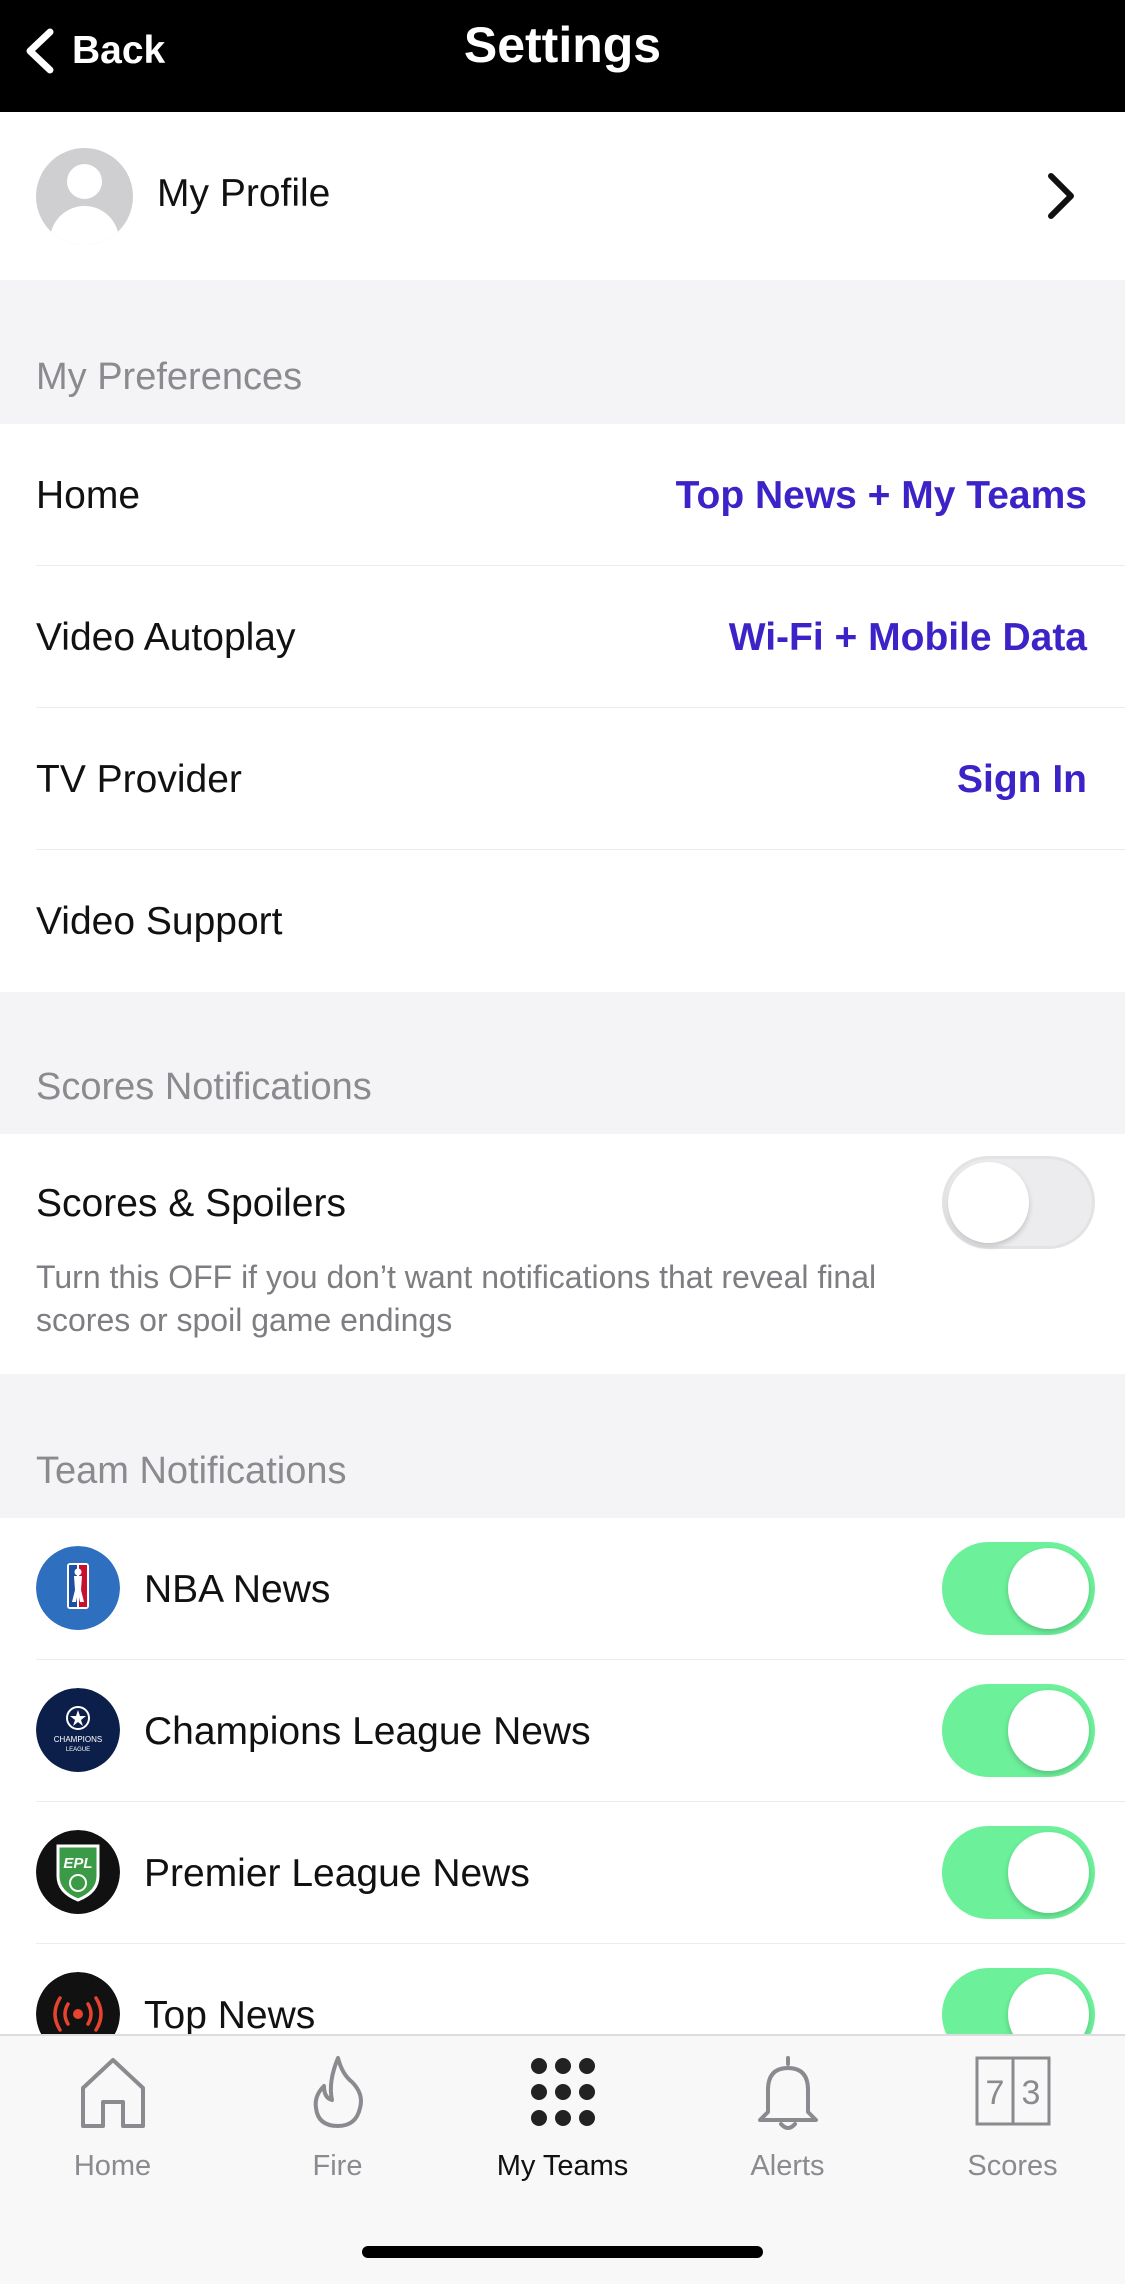  I want to click on row-label: TV Provider, so click(139, 779).